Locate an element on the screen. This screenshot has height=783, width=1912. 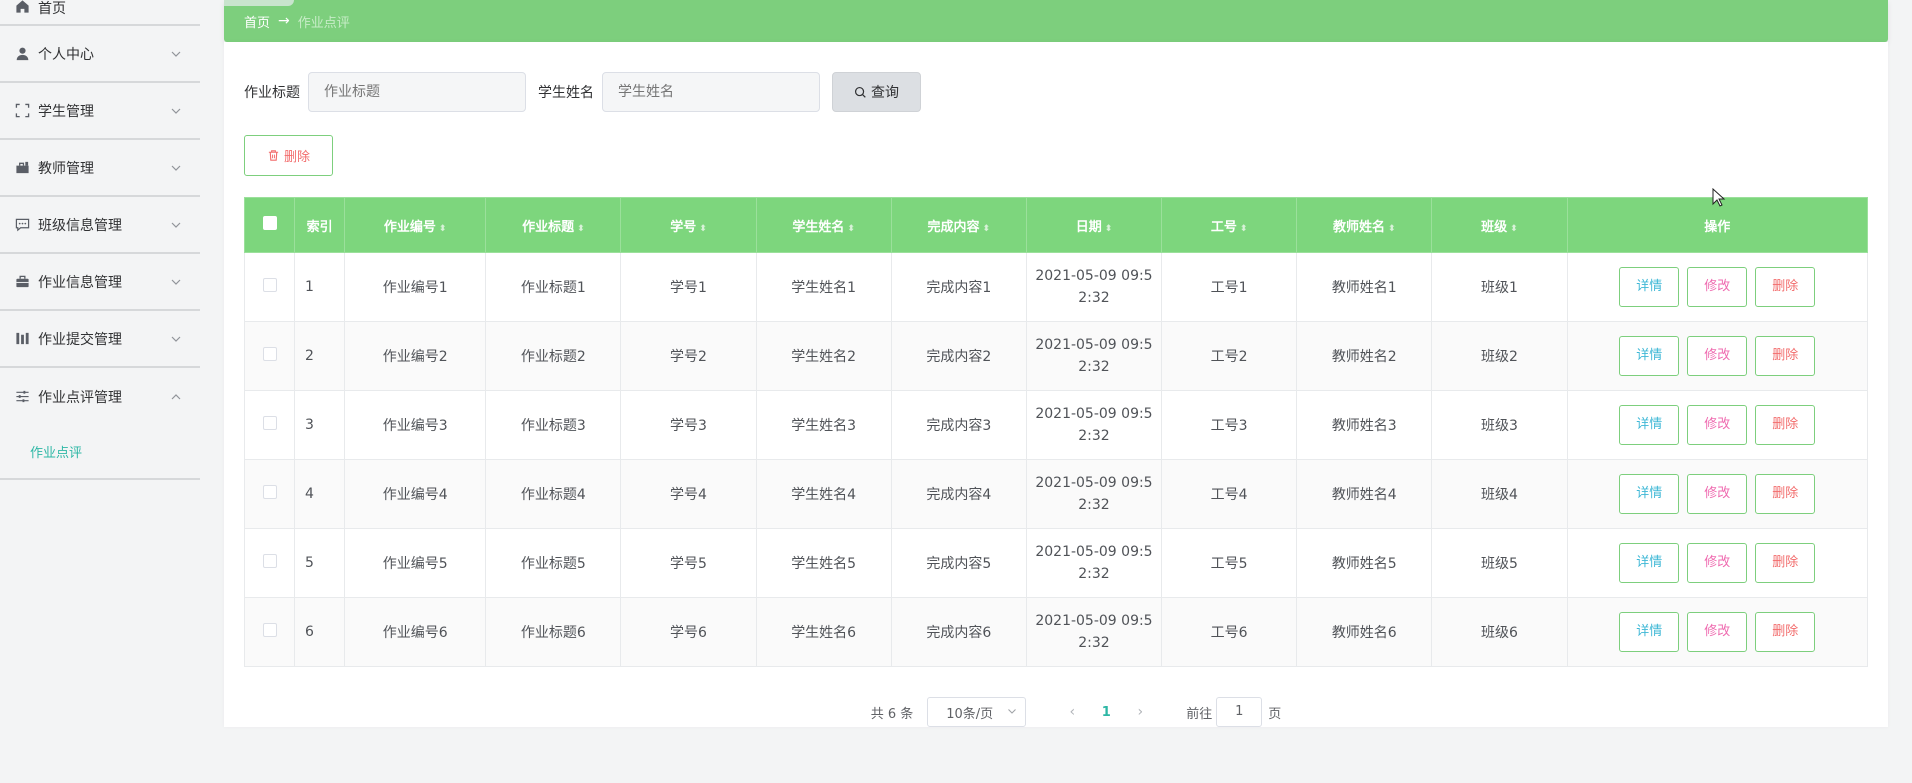
page-size-value: 10条/页 is located at coordinates (970, 714).